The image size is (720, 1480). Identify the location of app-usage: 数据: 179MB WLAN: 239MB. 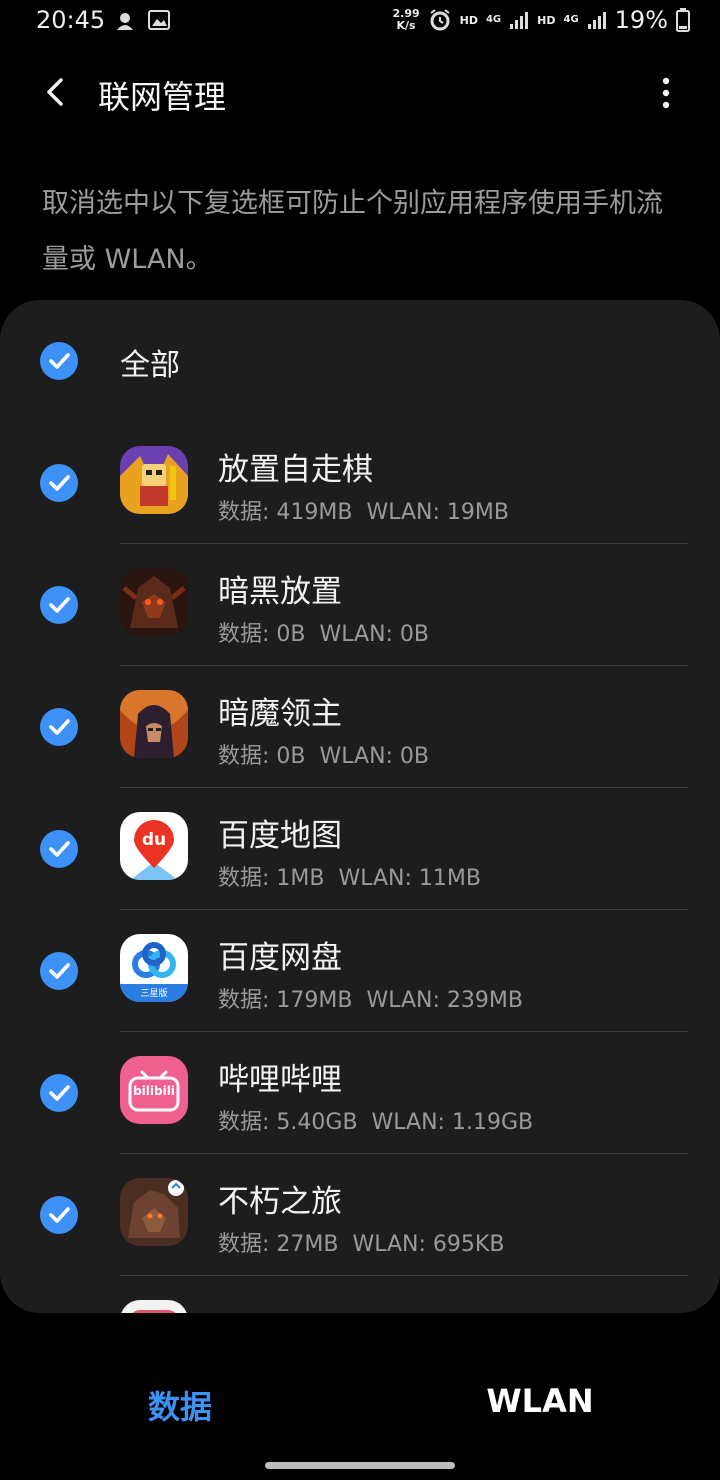
(377, 998).